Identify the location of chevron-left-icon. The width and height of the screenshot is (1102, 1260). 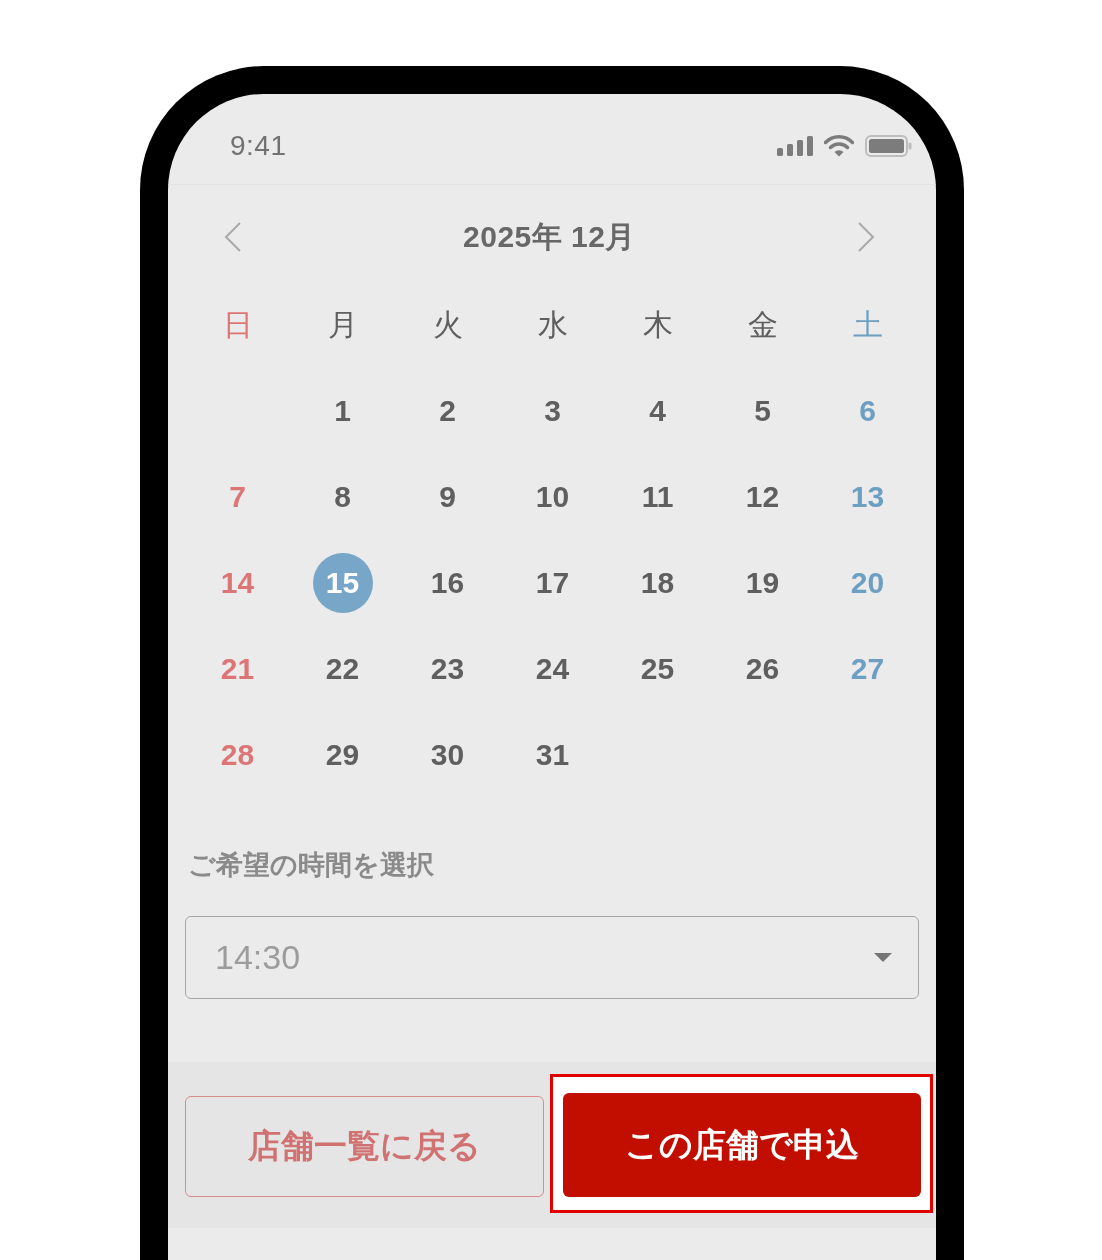
(233, 237).